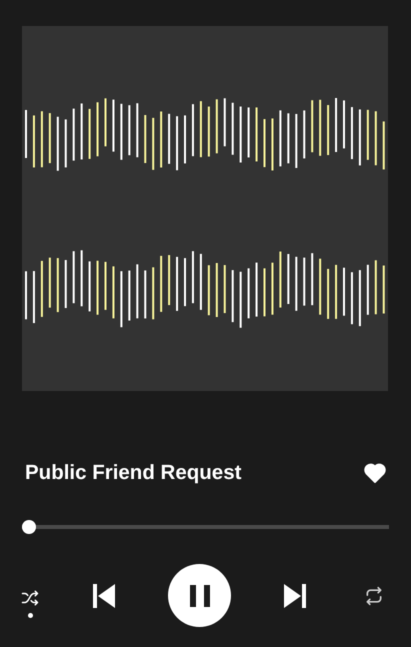 The image size is (411, 647). I want to click on track-title: Public Friend Request, so click(133, 473).